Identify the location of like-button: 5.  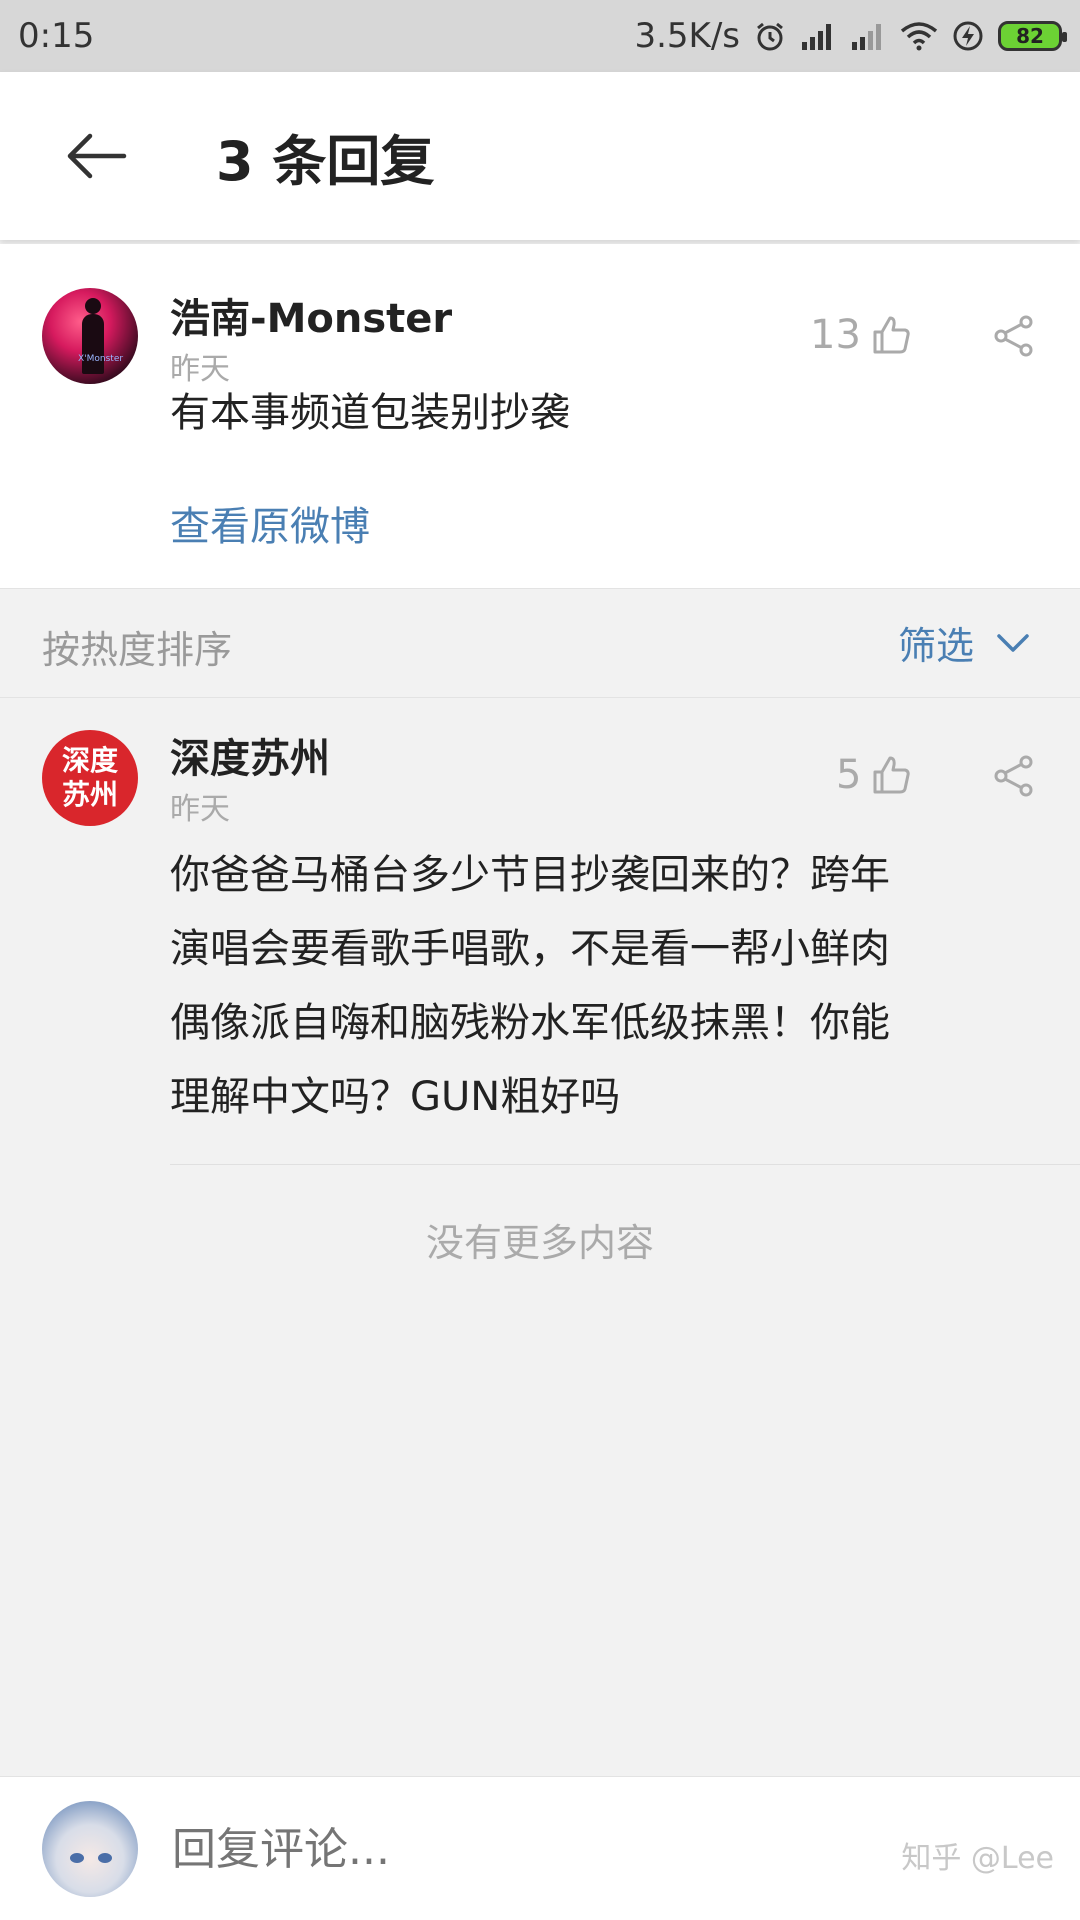
(874, 775).